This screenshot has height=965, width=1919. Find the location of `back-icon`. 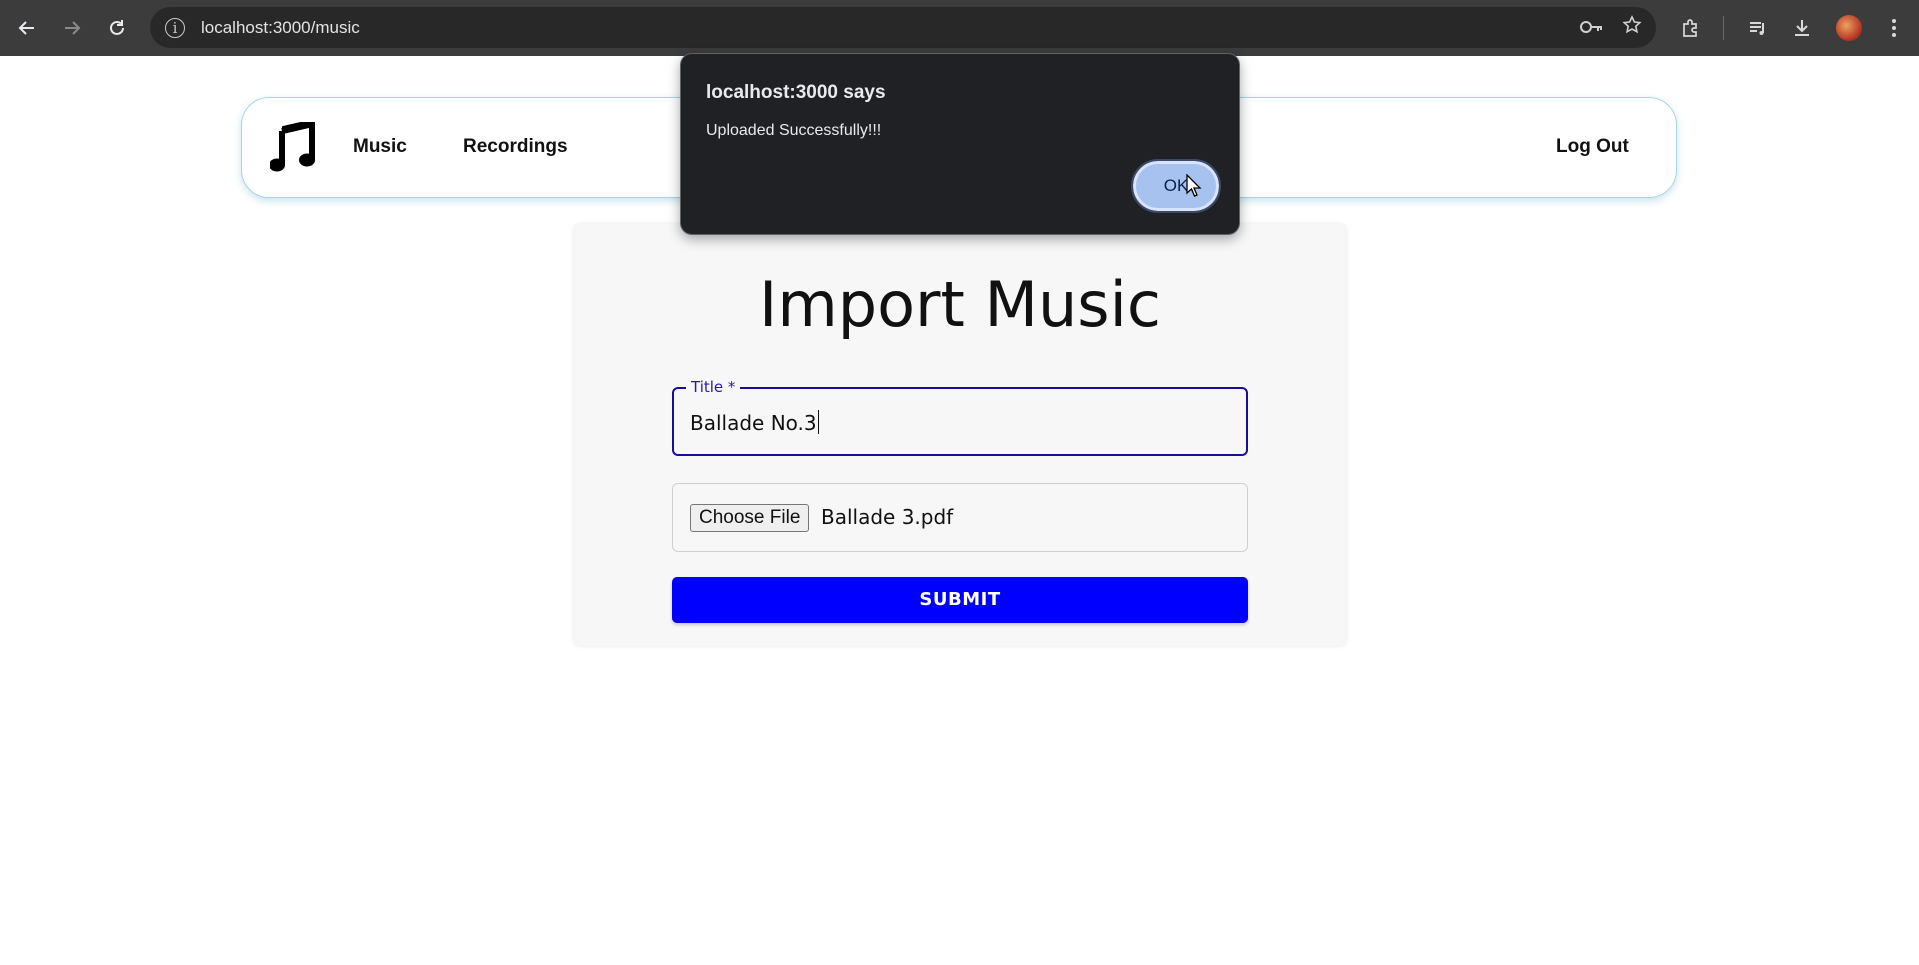

back-icon is located at coordinates (27, 28).